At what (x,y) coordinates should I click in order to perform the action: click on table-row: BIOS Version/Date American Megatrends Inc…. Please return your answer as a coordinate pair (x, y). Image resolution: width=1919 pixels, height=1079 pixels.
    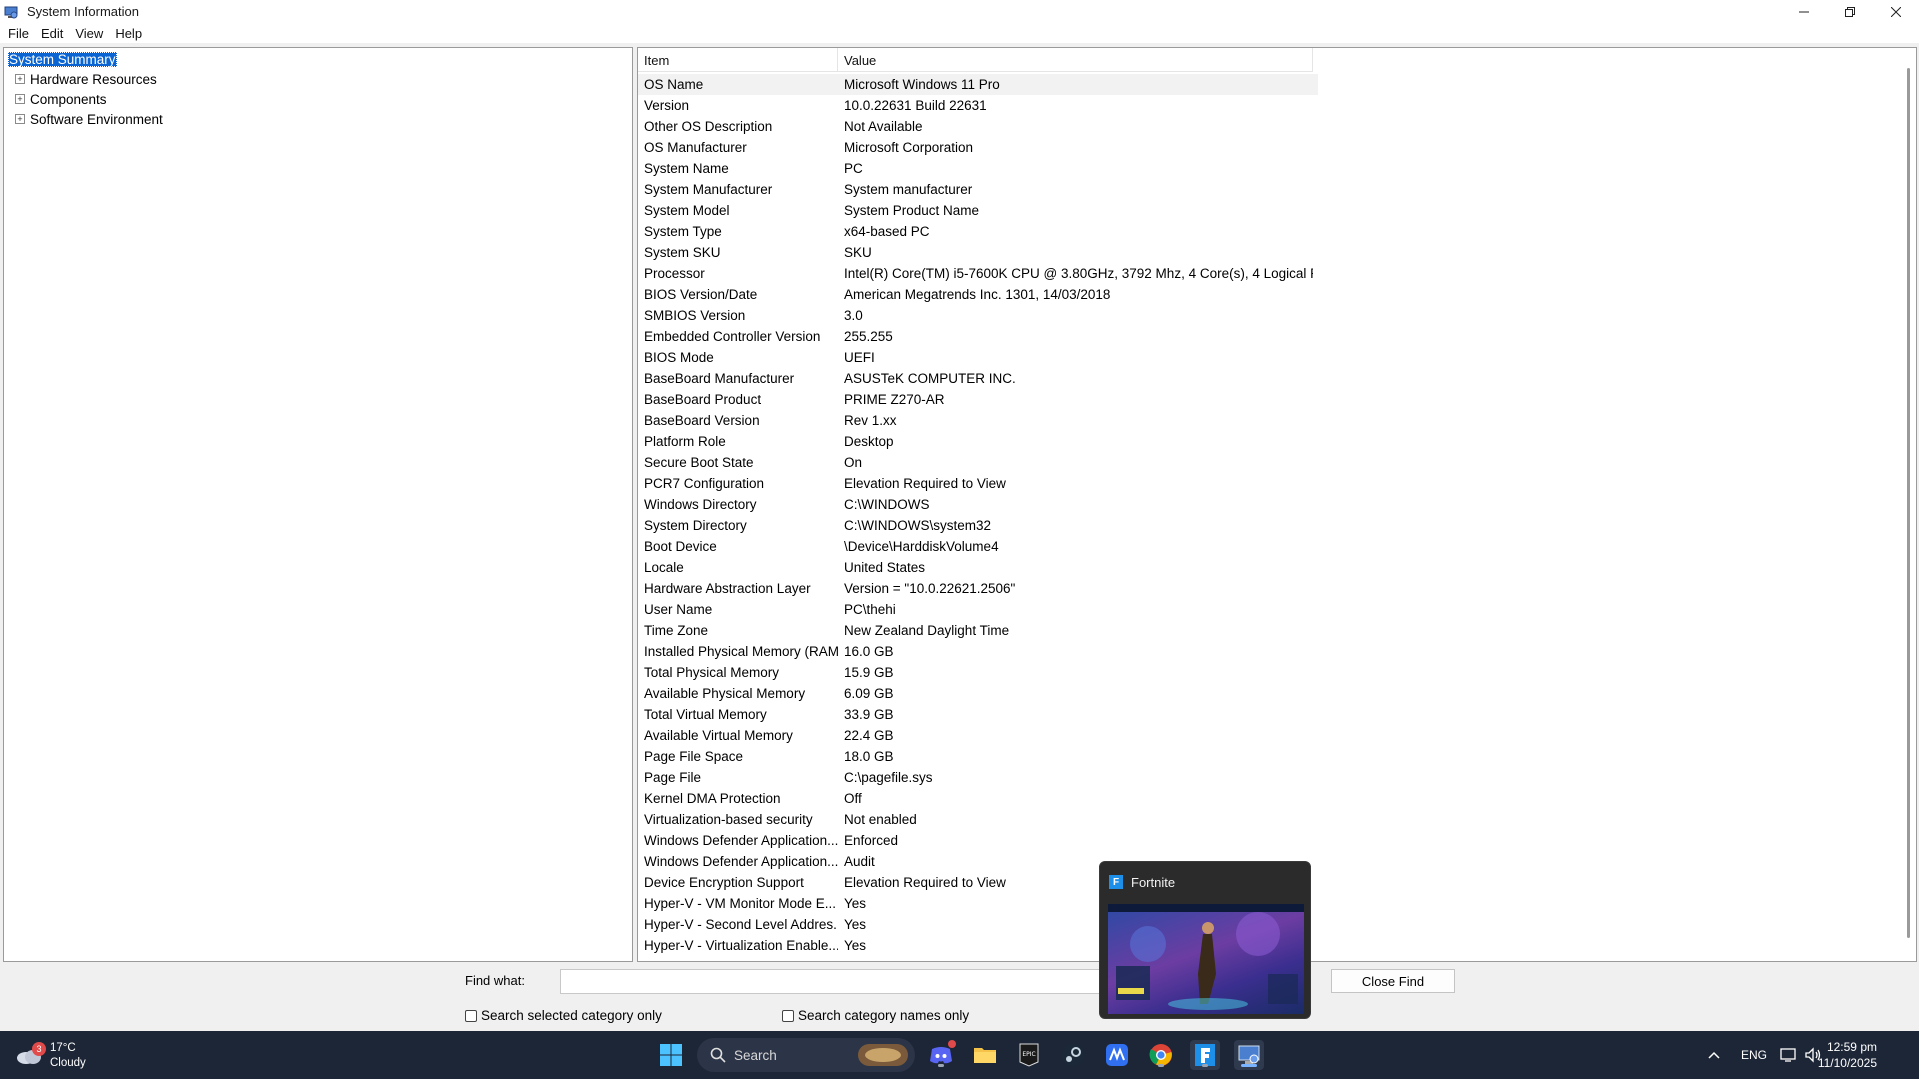
    Looking at the image, I should click on (978, 294).